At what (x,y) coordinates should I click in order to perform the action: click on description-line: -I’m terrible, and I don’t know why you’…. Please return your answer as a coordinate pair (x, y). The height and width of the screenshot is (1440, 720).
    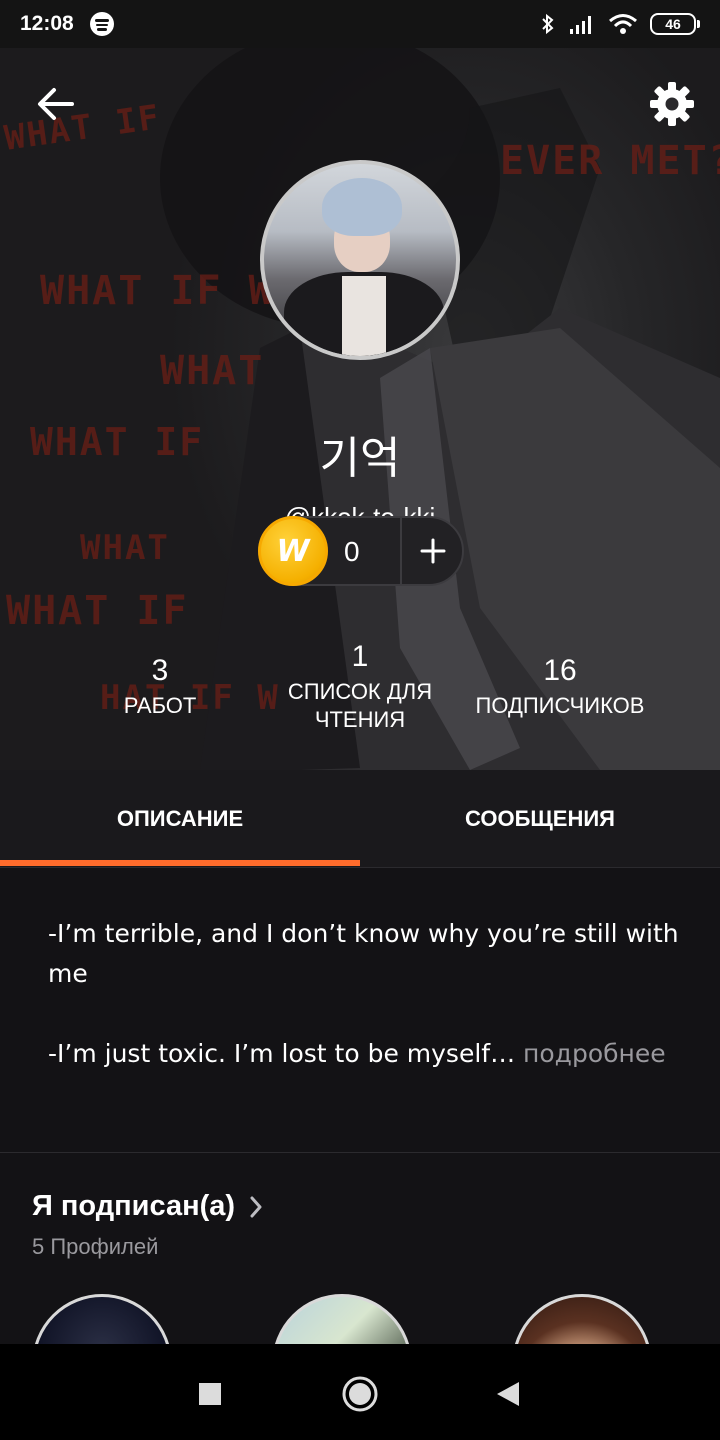
    Looking at the image, I should click on (363, 933).